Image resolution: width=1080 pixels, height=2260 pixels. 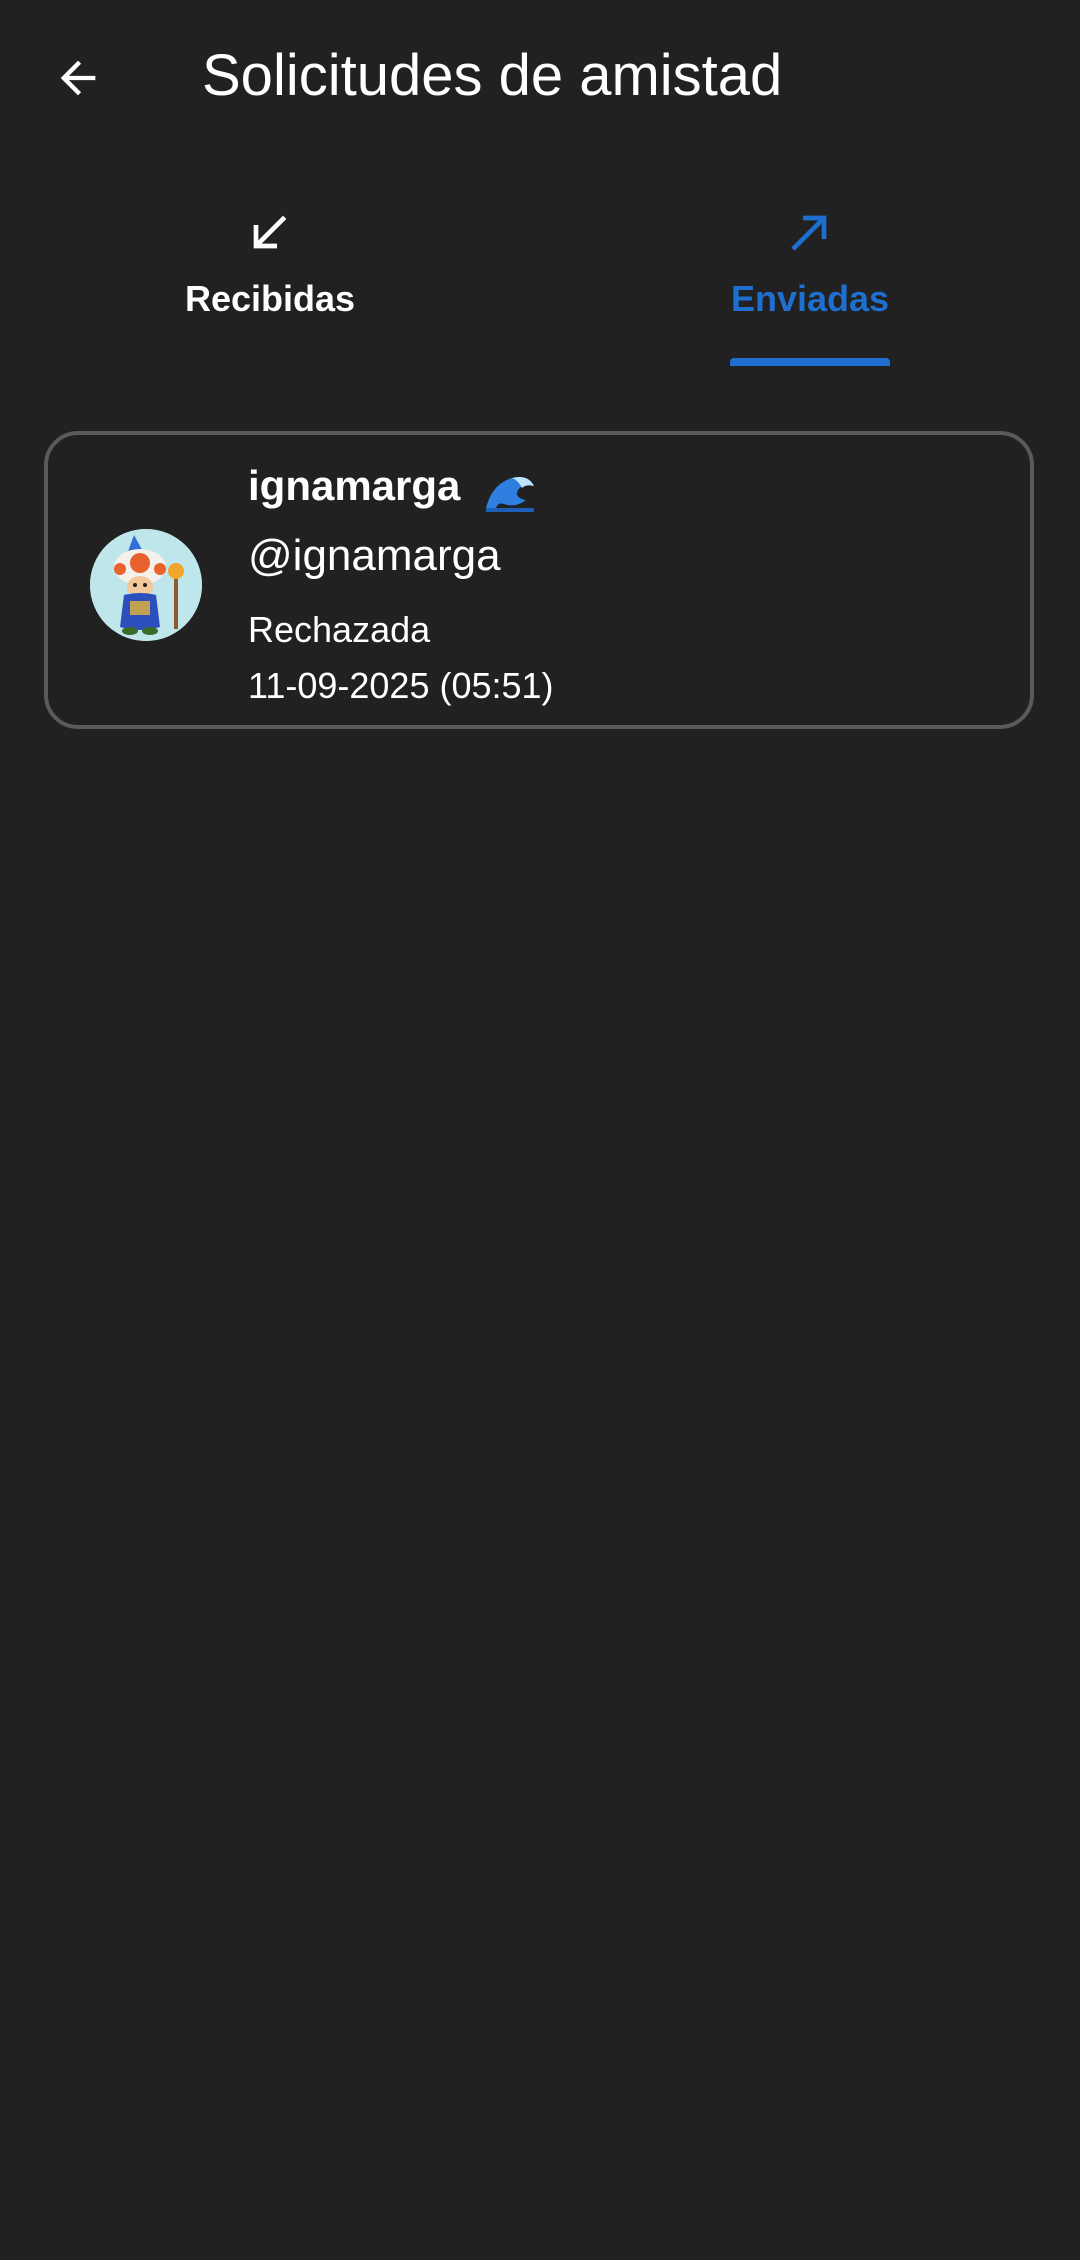 I want to click on display-name-text: ignamarga, so click(x=354, y=485).